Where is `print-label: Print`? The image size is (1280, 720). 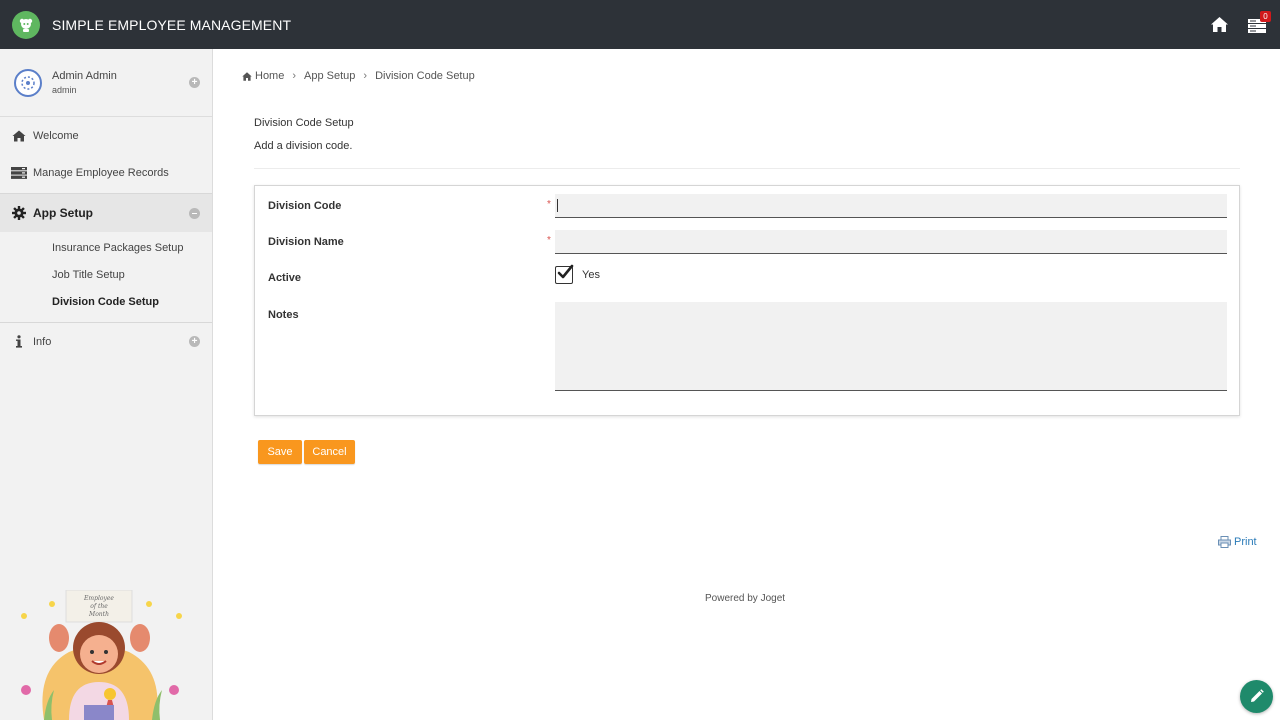 print-label: Print is located at coordinates (1245, 542).